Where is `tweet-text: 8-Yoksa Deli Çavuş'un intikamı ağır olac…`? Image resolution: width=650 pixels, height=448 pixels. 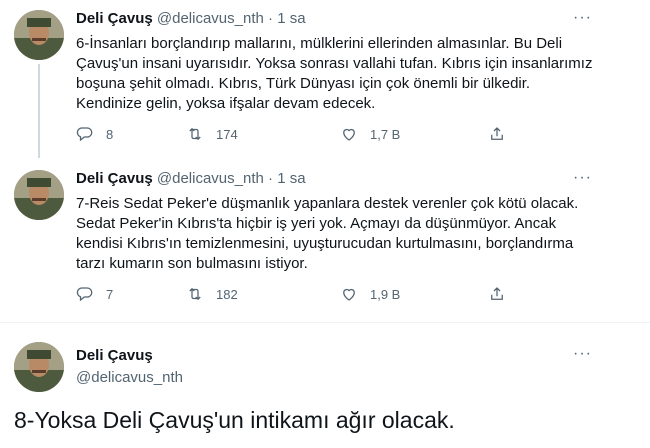 tweet-text: 8-Yoksa Deli Çavuş'un intikamı ağır olac… is located at coordinates (234, 420).